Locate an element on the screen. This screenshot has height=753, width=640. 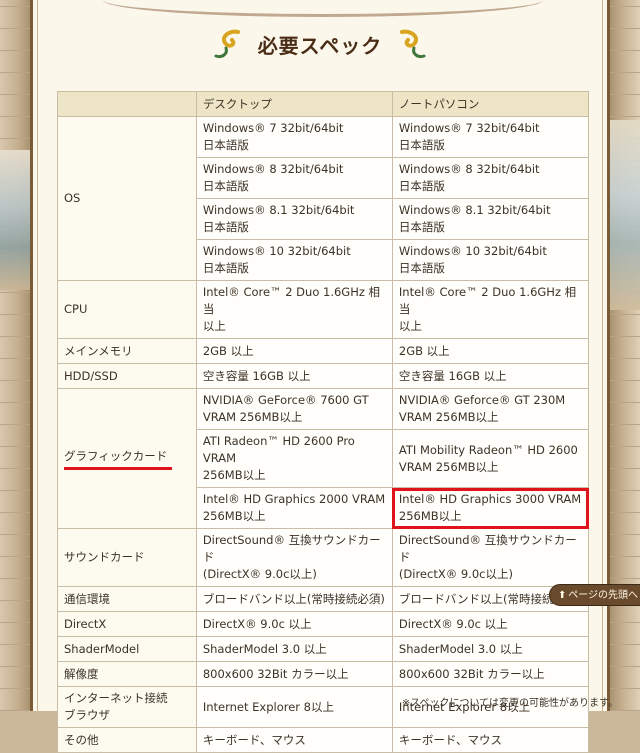
graphics-desktop-3: Intel® HD Graphics 2000 VRAM 256MB以上 is located at coordinates (294, 508).